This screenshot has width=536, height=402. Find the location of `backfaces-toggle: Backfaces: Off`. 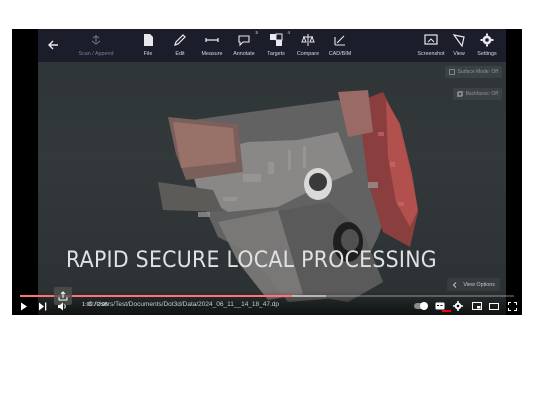

backfaces-toggle: Backfaces: Off is located at coordinates (477, 94).